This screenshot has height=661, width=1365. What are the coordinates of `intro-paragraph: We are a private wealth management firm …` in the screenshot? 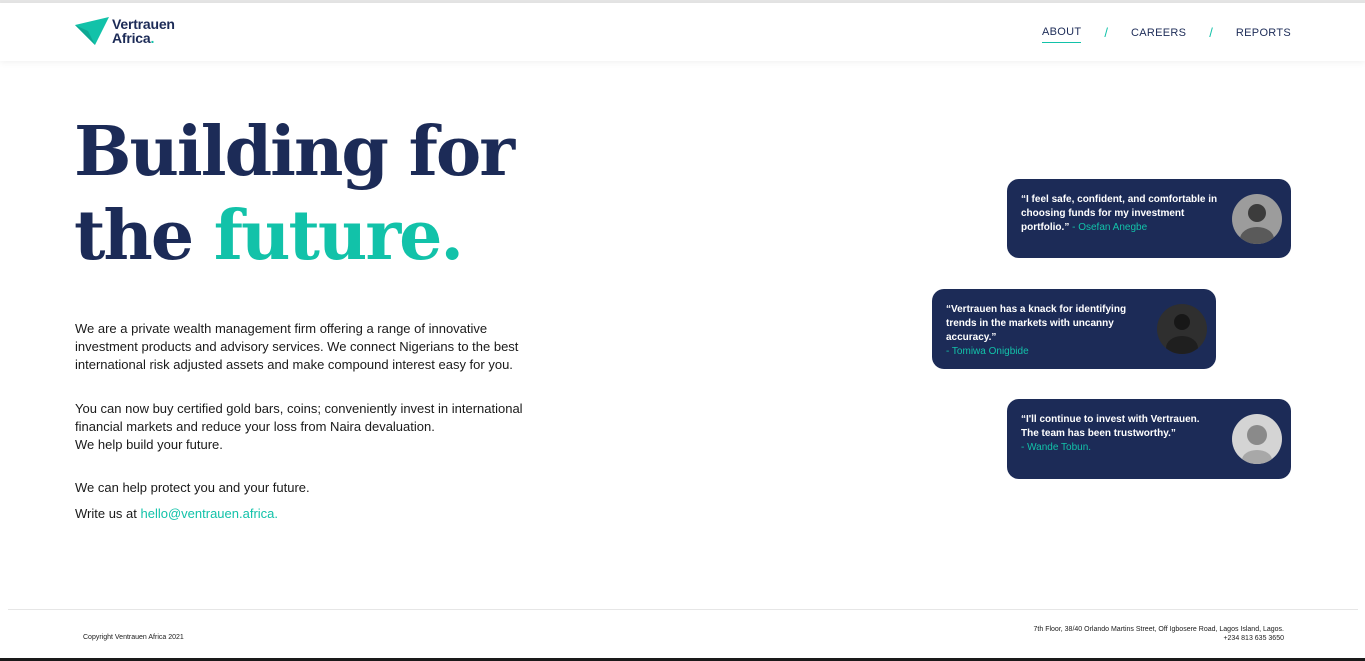 It's located at (310, 347).